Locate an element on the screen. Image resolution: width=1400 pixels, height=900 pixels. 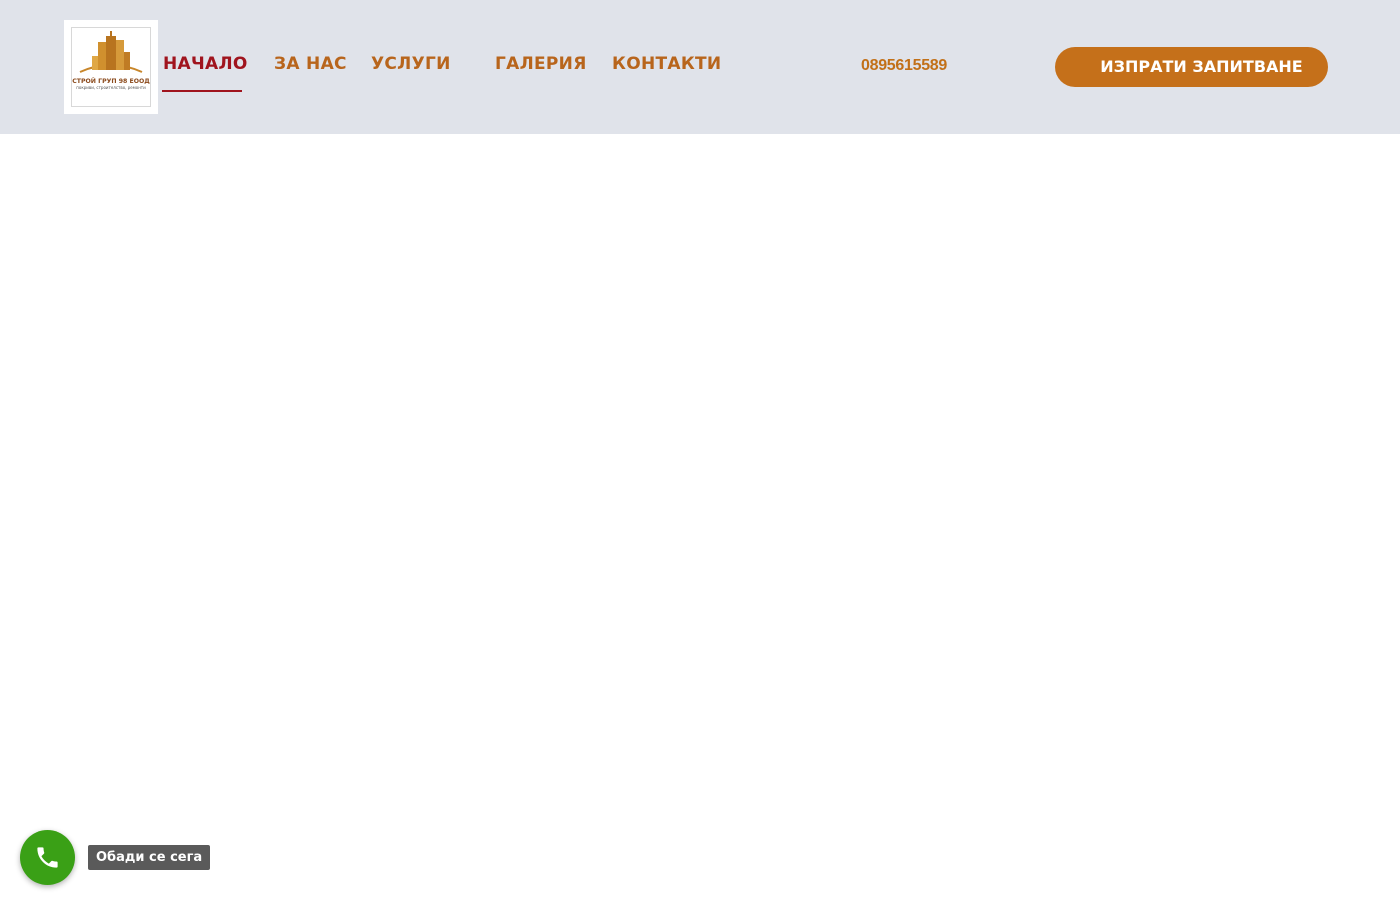
nav-item-contacts: КОНТАКТИ is located at coordinates (666, 67).